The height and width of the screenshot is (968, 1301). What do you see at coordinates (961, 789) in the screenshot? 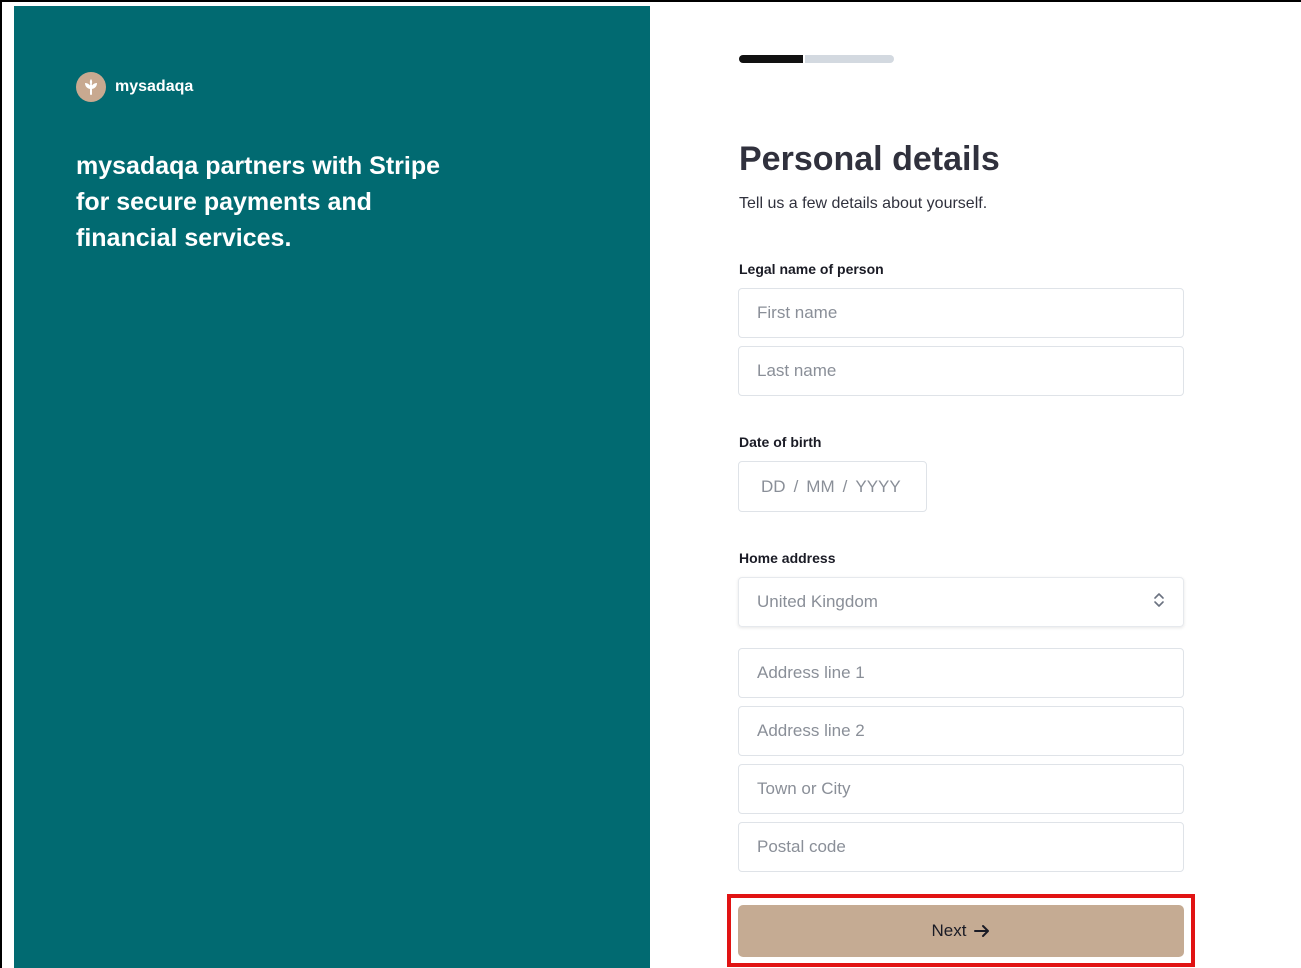
I see `town-city-input` at bounding box center [961, 789].